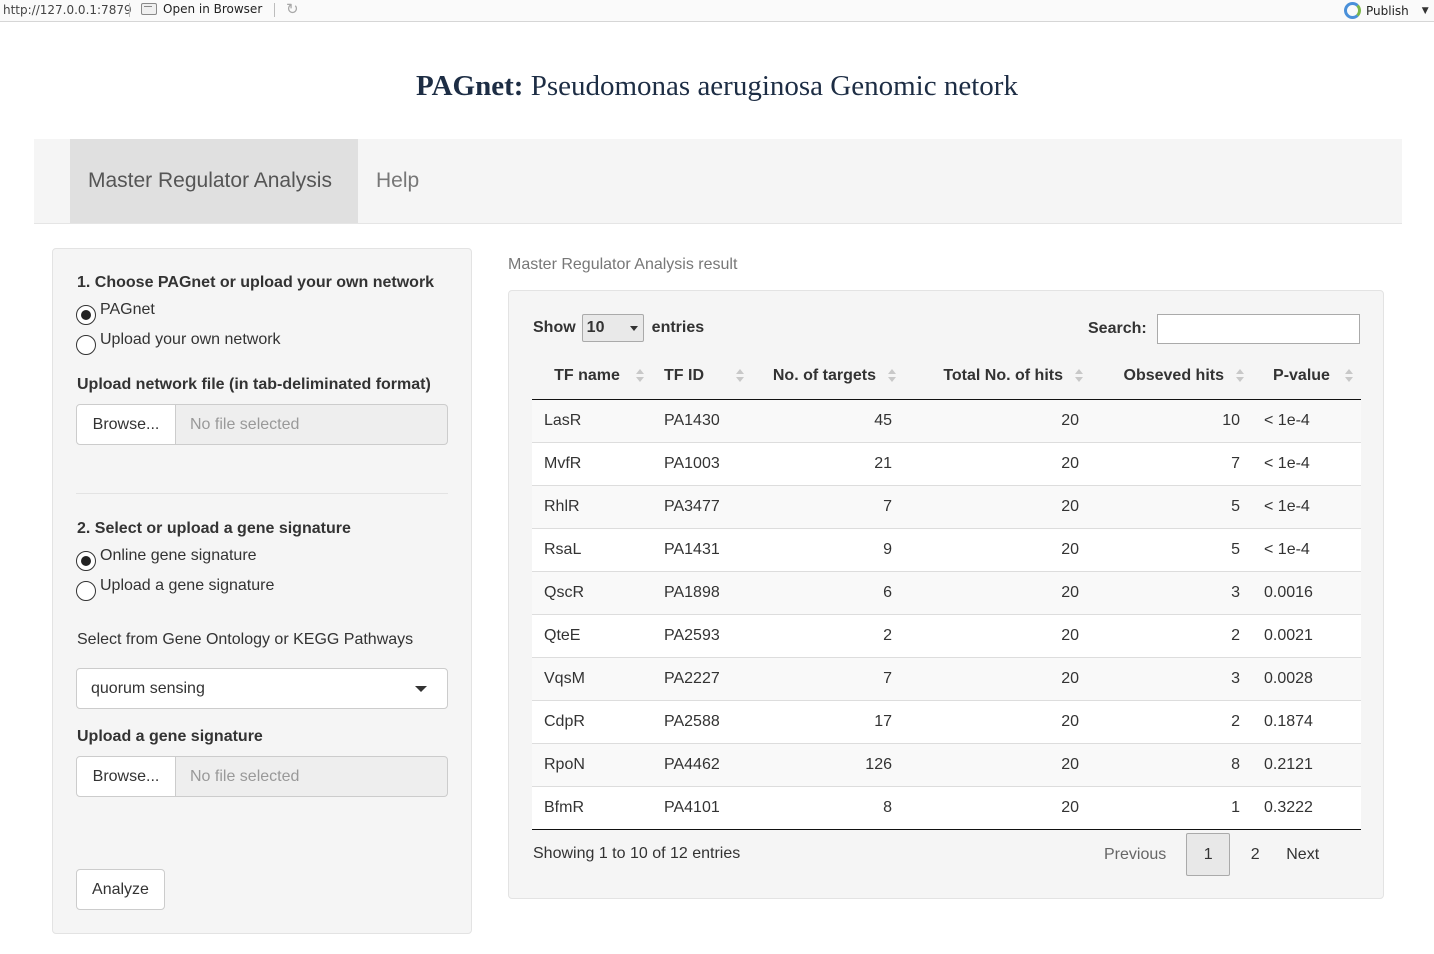 The image size is (1434, 954). Describe the element at coordinates (166, 558) in the screenshot. I see `radio-online-signature: Online gene signature` at that location.